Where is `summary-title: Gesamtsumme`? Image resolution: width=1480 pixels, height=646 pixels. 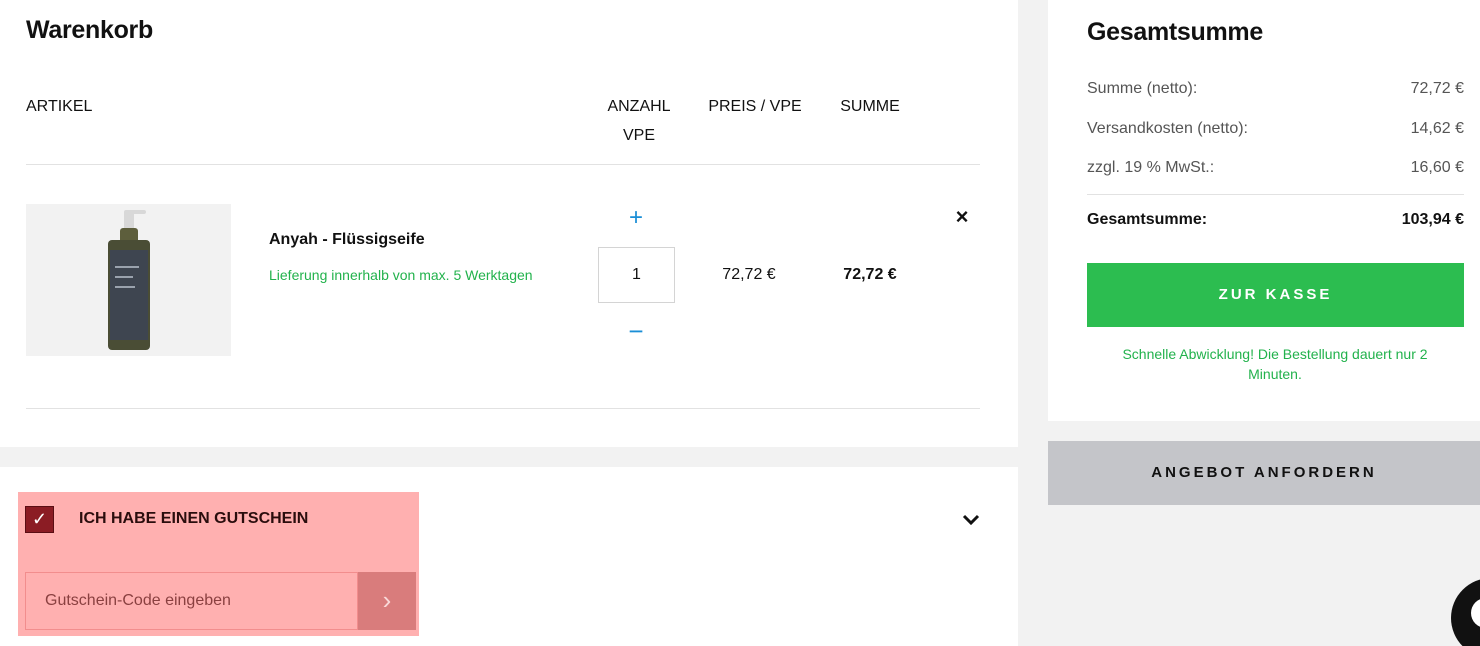 summary-title: Gesamtsumme is located at coordinates (1175, 32).